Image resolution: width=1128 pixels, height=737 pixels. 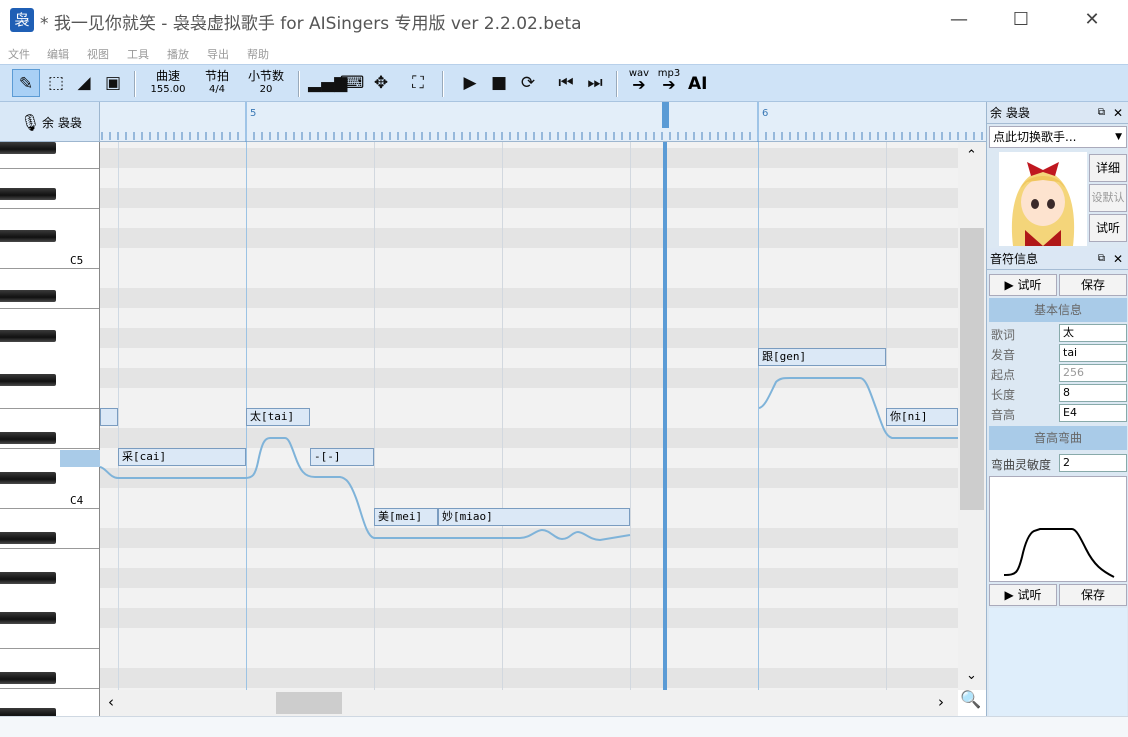 What do you see at coordinates (168, 89) in the screenshot?
I see `tempo-value: 155.00` at bounding box center [168, 89].